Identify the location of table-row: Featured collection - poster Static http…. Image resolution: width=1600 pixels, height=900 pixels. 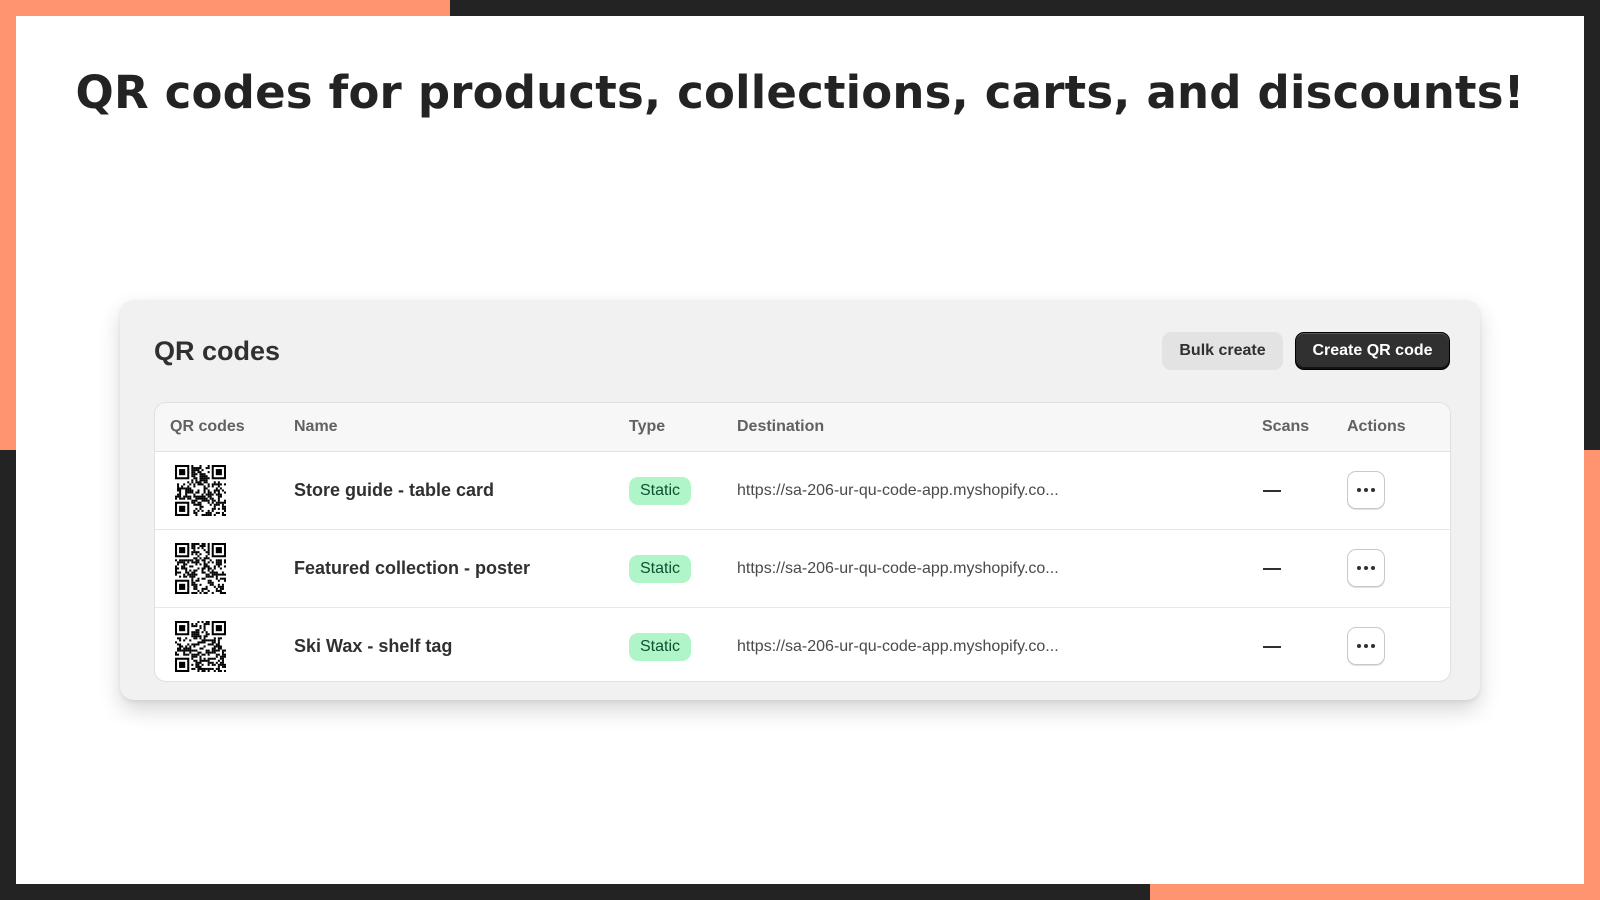
(802, 569).